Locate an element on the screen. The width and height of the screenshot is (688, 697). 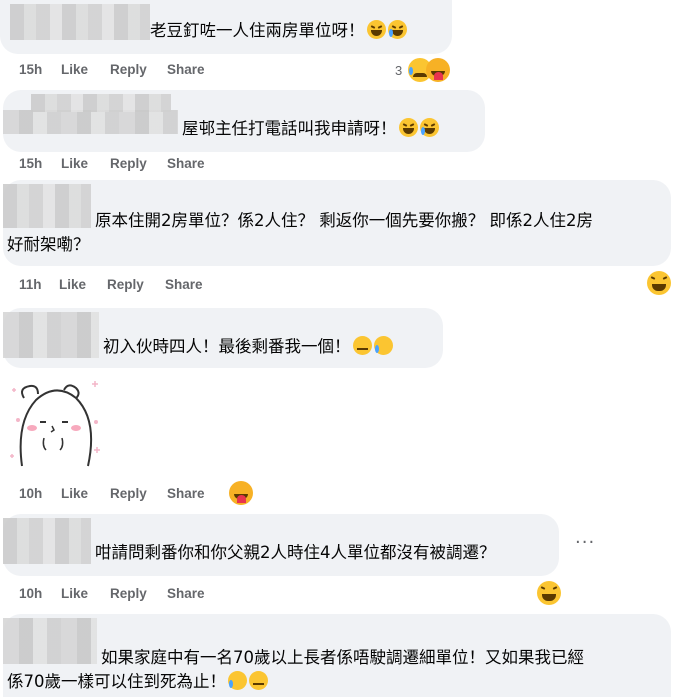
comment-text: 初入伙時四人！最後剩番我一個！ is located at coordinates (248, 347).